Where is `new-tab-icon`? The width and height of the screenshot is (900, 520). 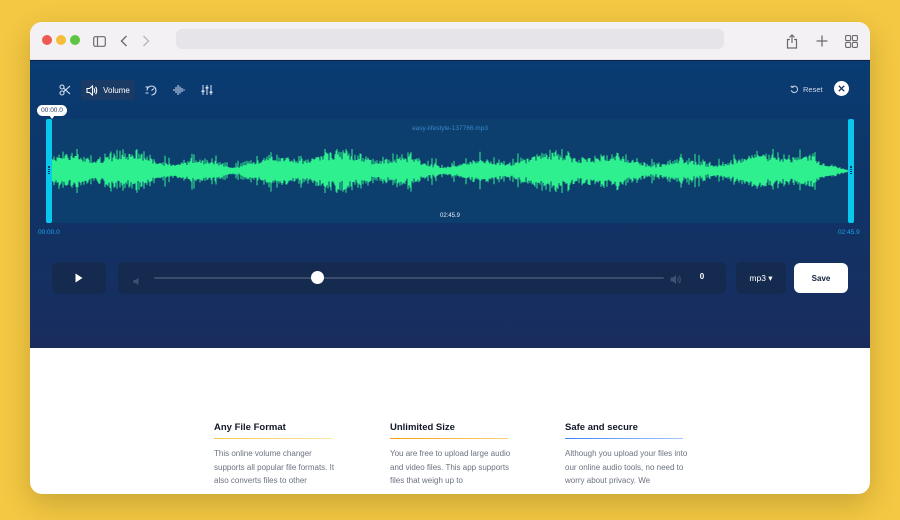
new-tab-icon is located at coordinates (822, 41).